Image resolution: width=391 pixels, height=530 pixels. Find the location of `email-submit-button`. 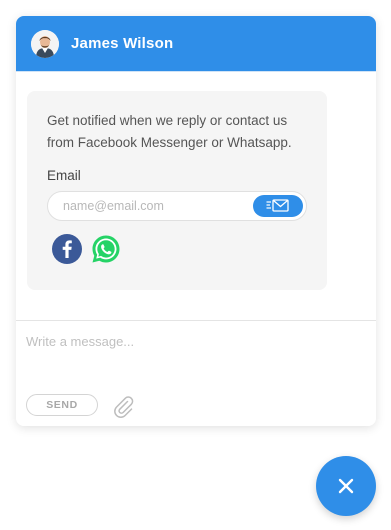

email-submit-button is located at coordinates (278, 206).